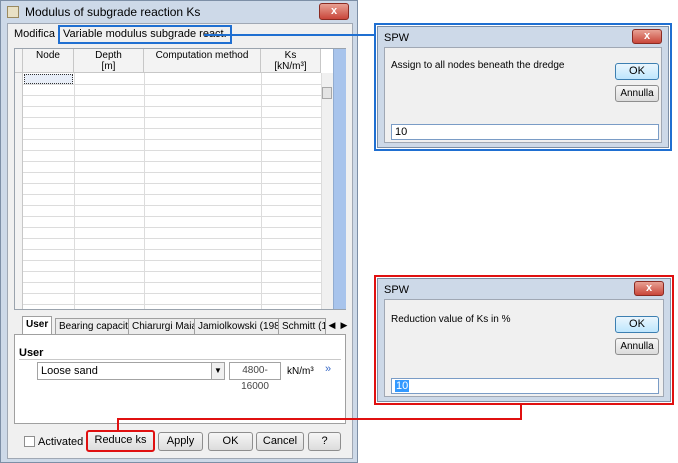  Describe the element at coordinates (48, 55) in the screenshot. I see `column-label: Node` at that location.